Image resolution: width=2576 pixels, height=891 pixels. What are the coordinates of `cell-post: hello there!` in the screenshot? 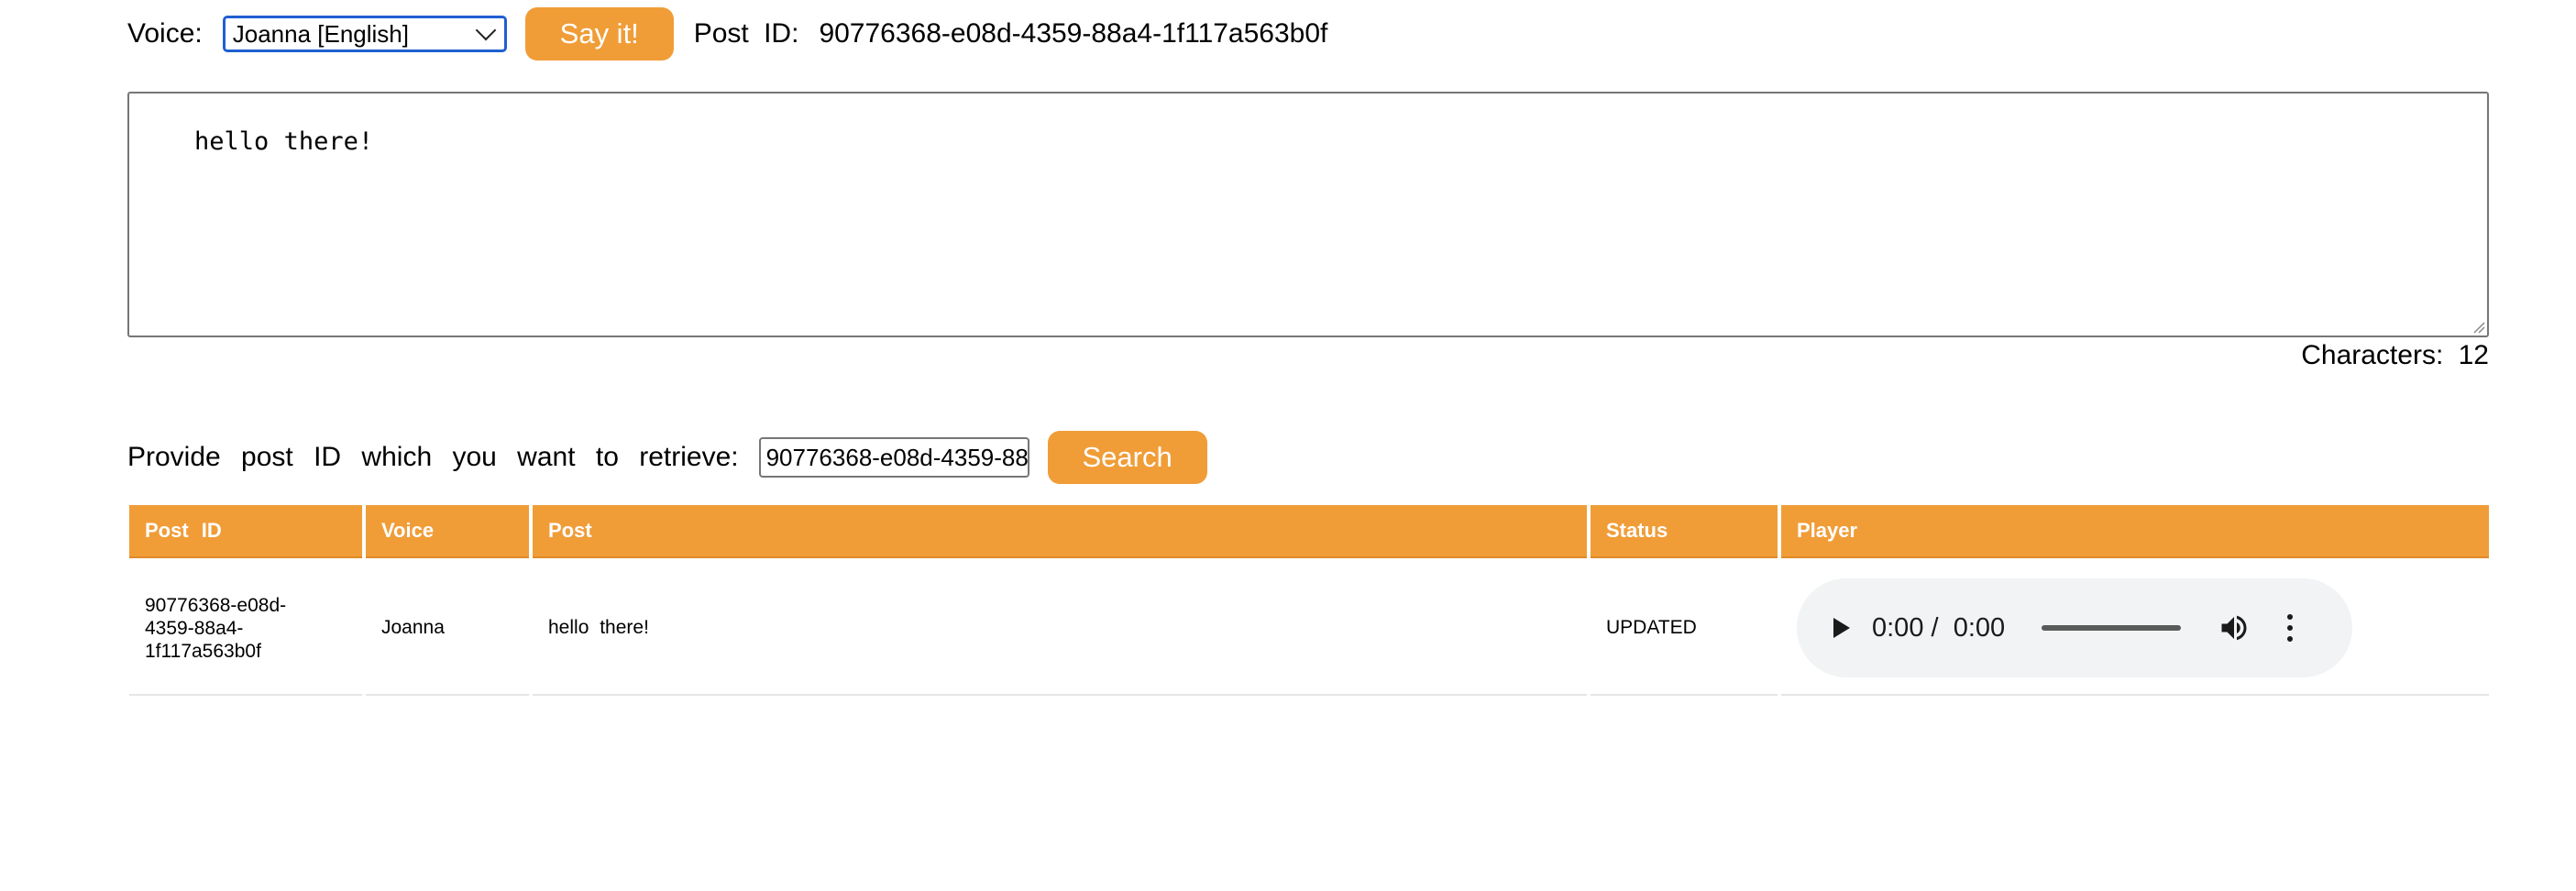 It's located at (1060, 629).